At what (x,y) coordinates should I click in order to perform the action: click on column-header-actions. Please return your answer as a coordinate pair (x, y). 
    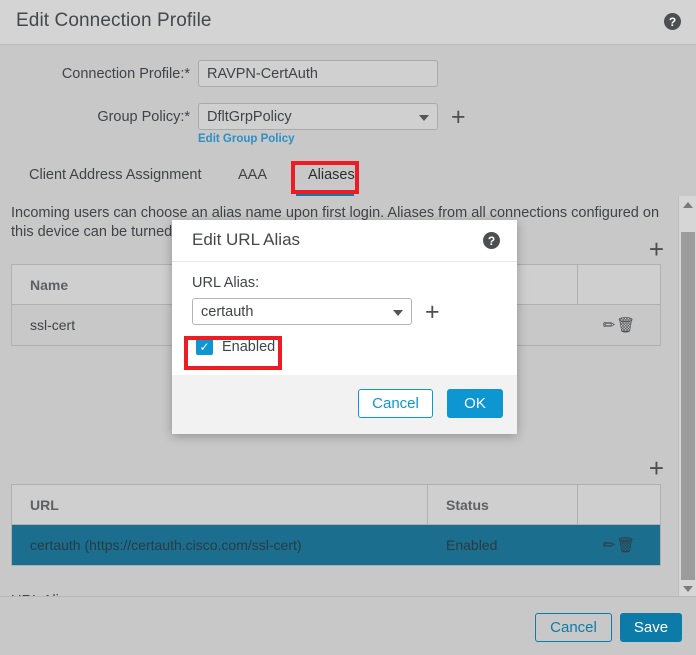
    Looking at the image, I should click on (619, 284).